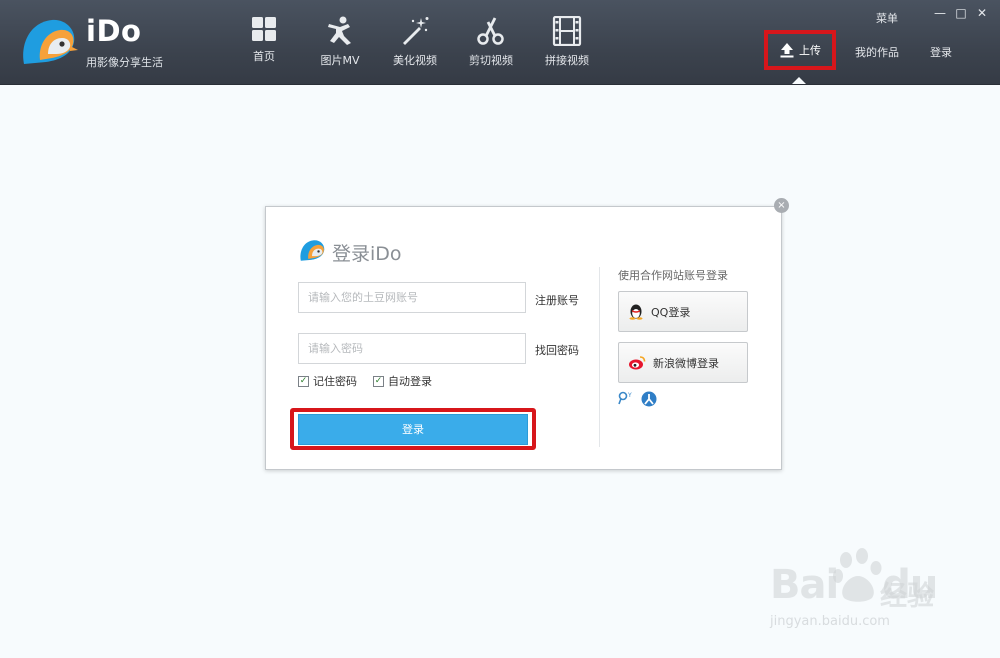  I want to click on dialog-title: 登录iDo, so click(367, 254).